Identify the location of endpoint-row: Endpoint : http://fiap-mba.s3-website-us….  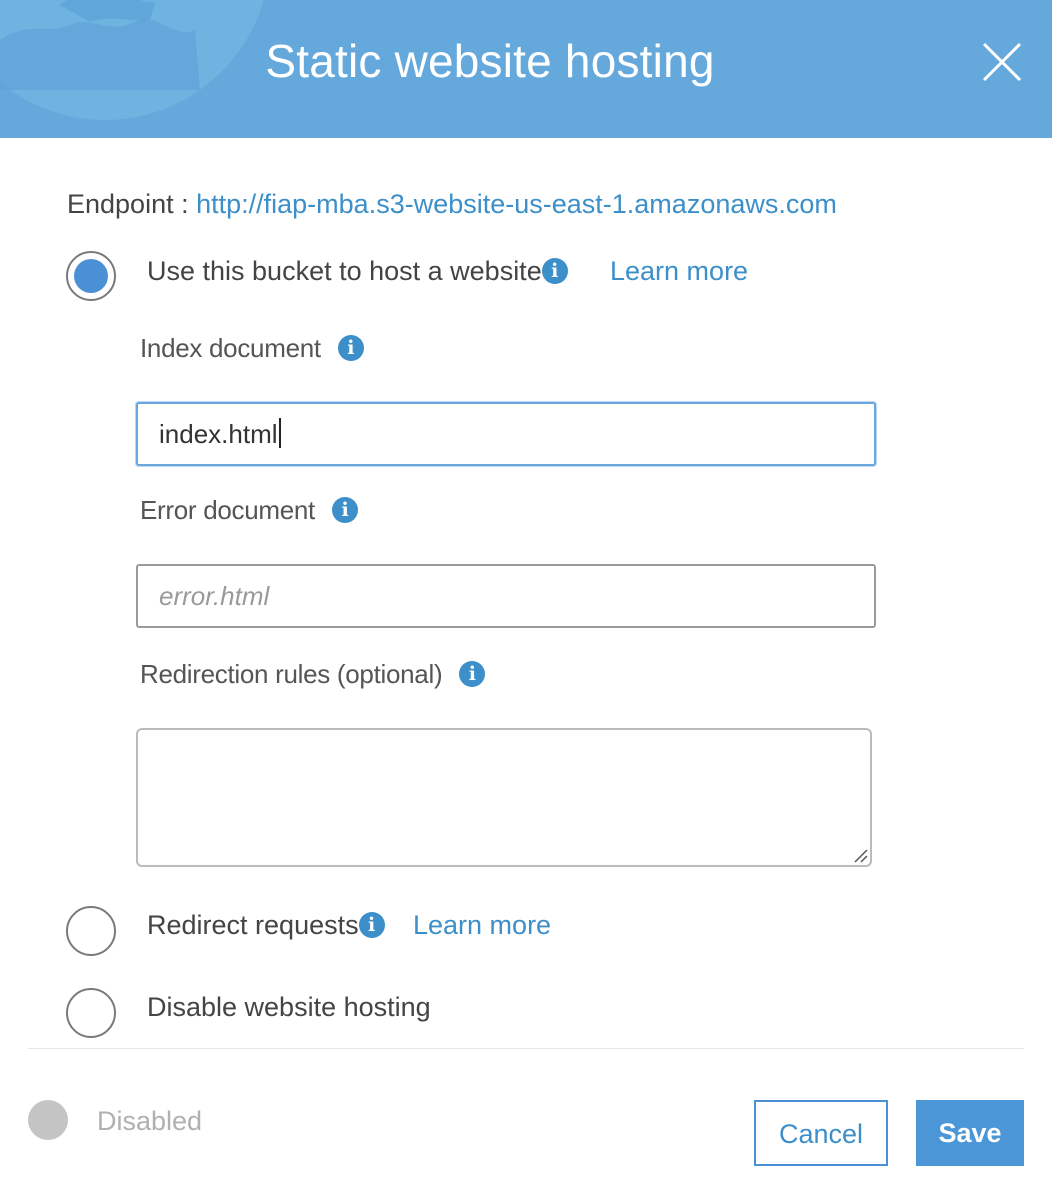
(452, 204).